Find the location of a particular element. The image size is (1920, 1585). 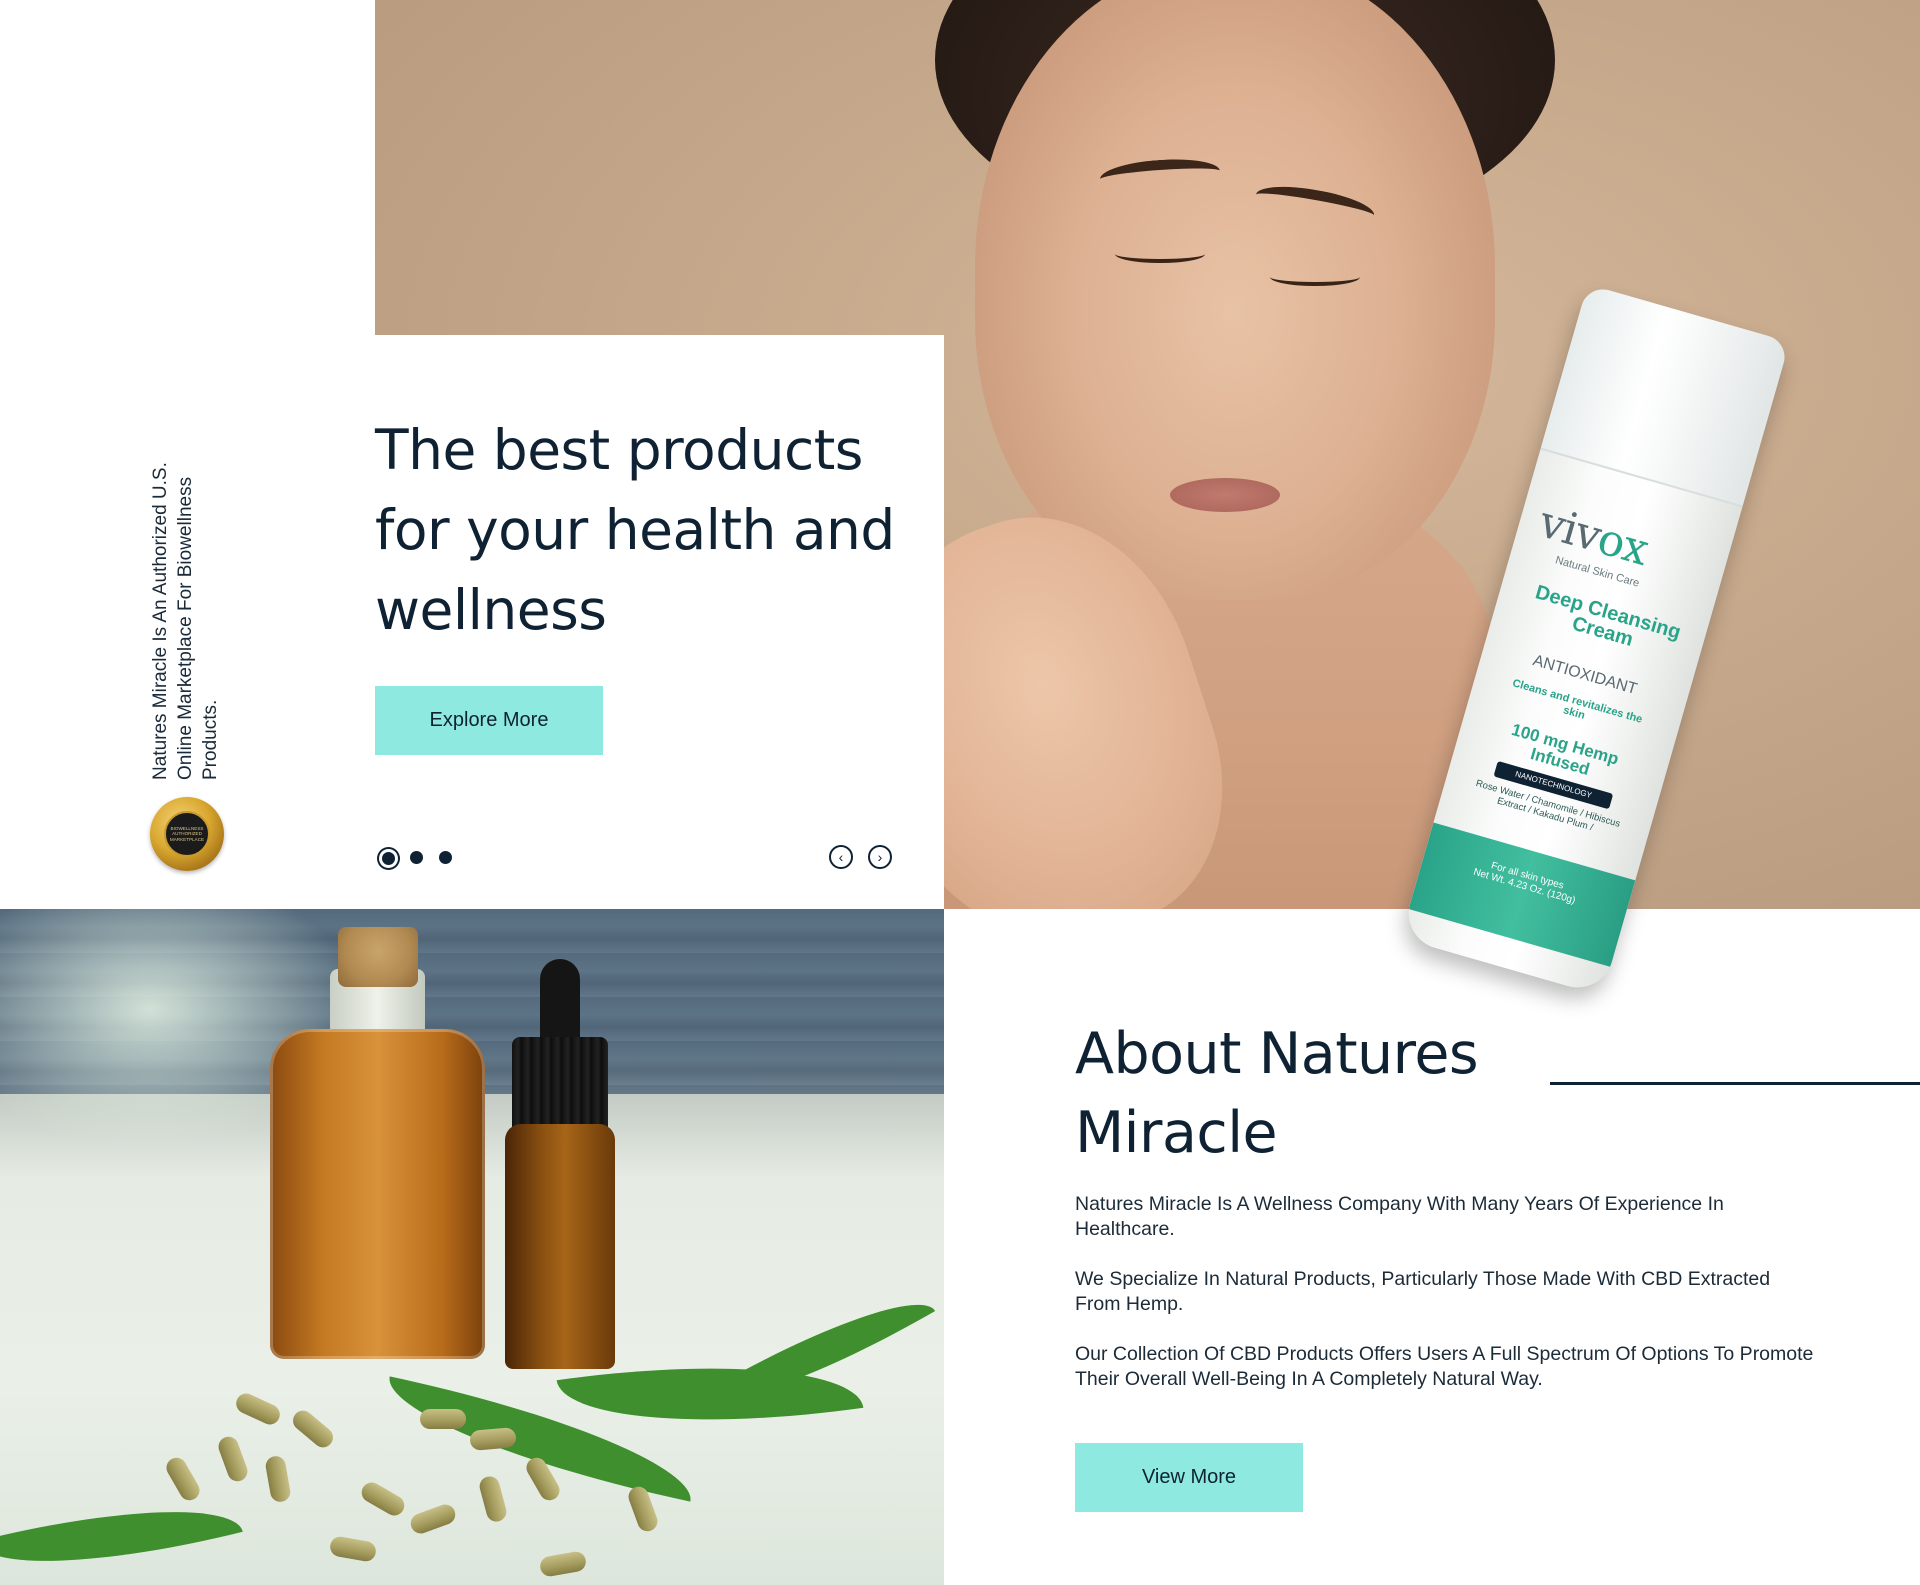

portrait-eye-left is located at coordinates (1160, 254).